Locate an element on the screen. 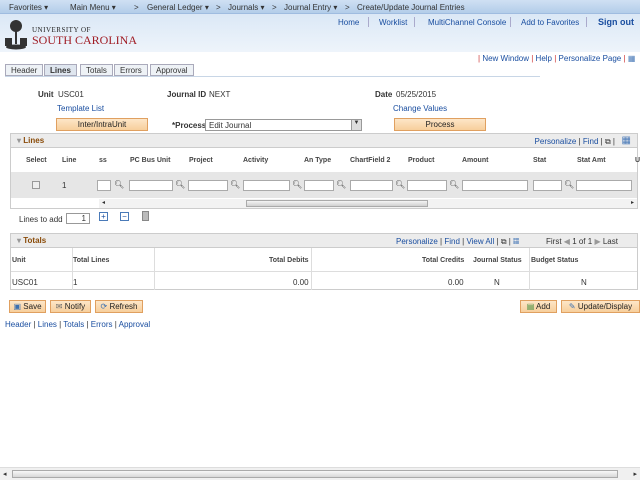  col-line: Line is located at coordinates (69, 160).